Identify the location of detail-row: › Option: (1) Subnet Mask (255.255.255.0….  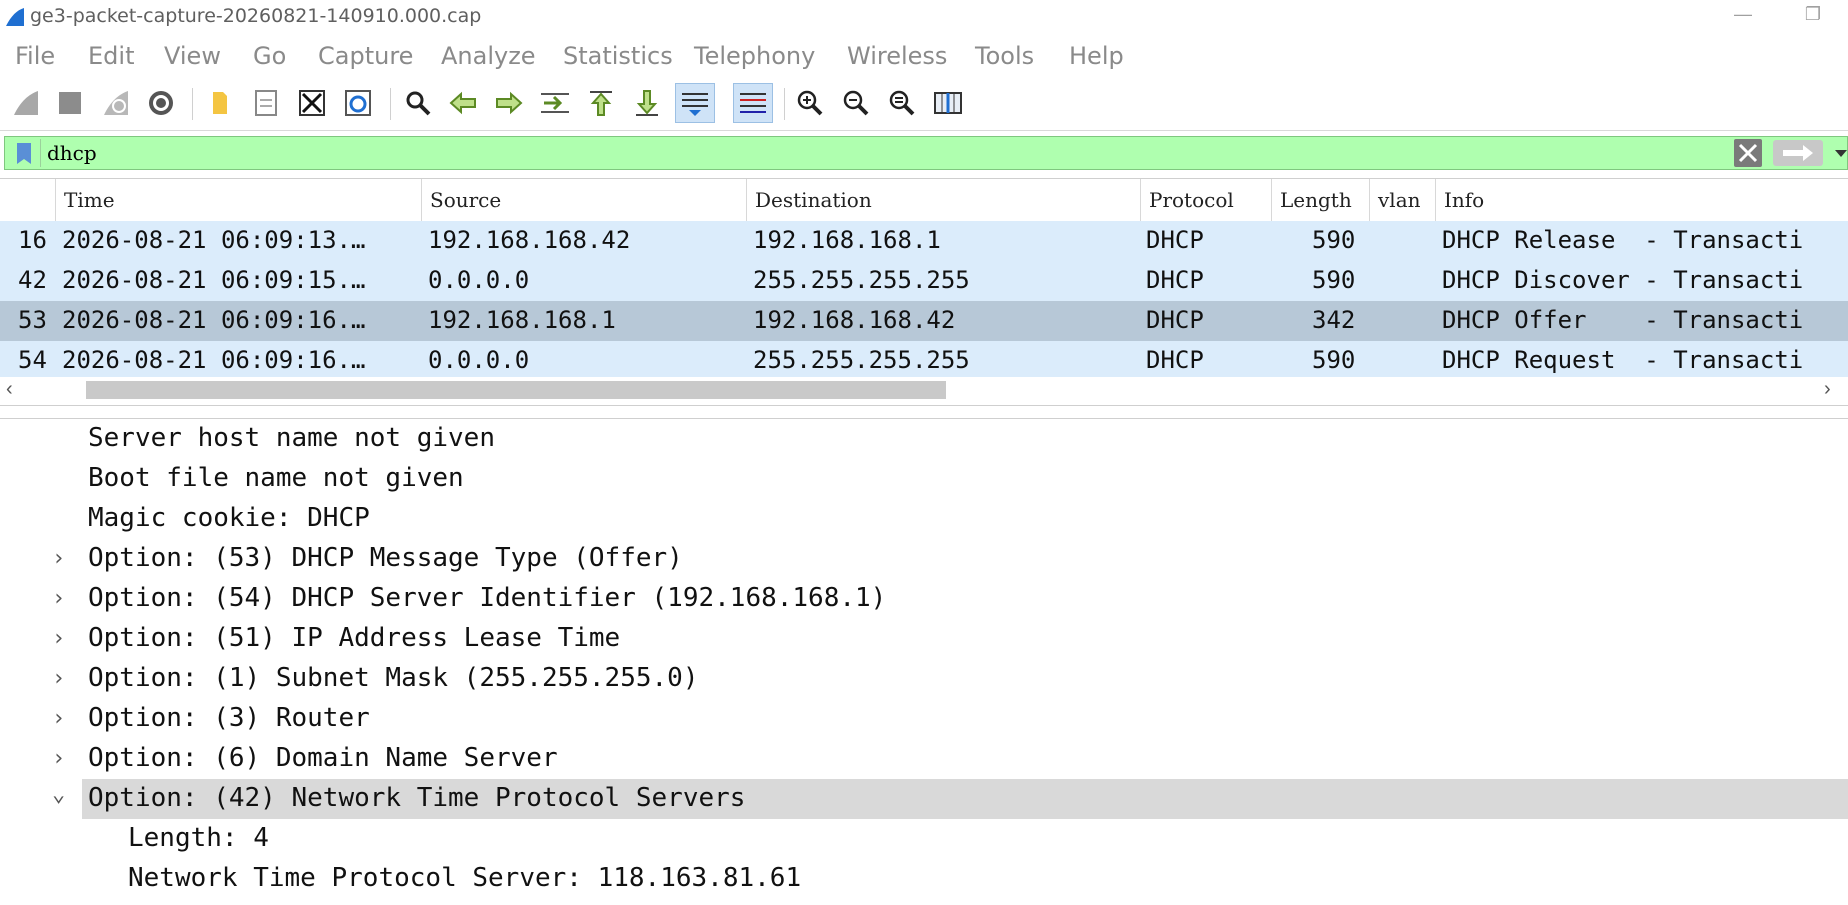
(924, 679).